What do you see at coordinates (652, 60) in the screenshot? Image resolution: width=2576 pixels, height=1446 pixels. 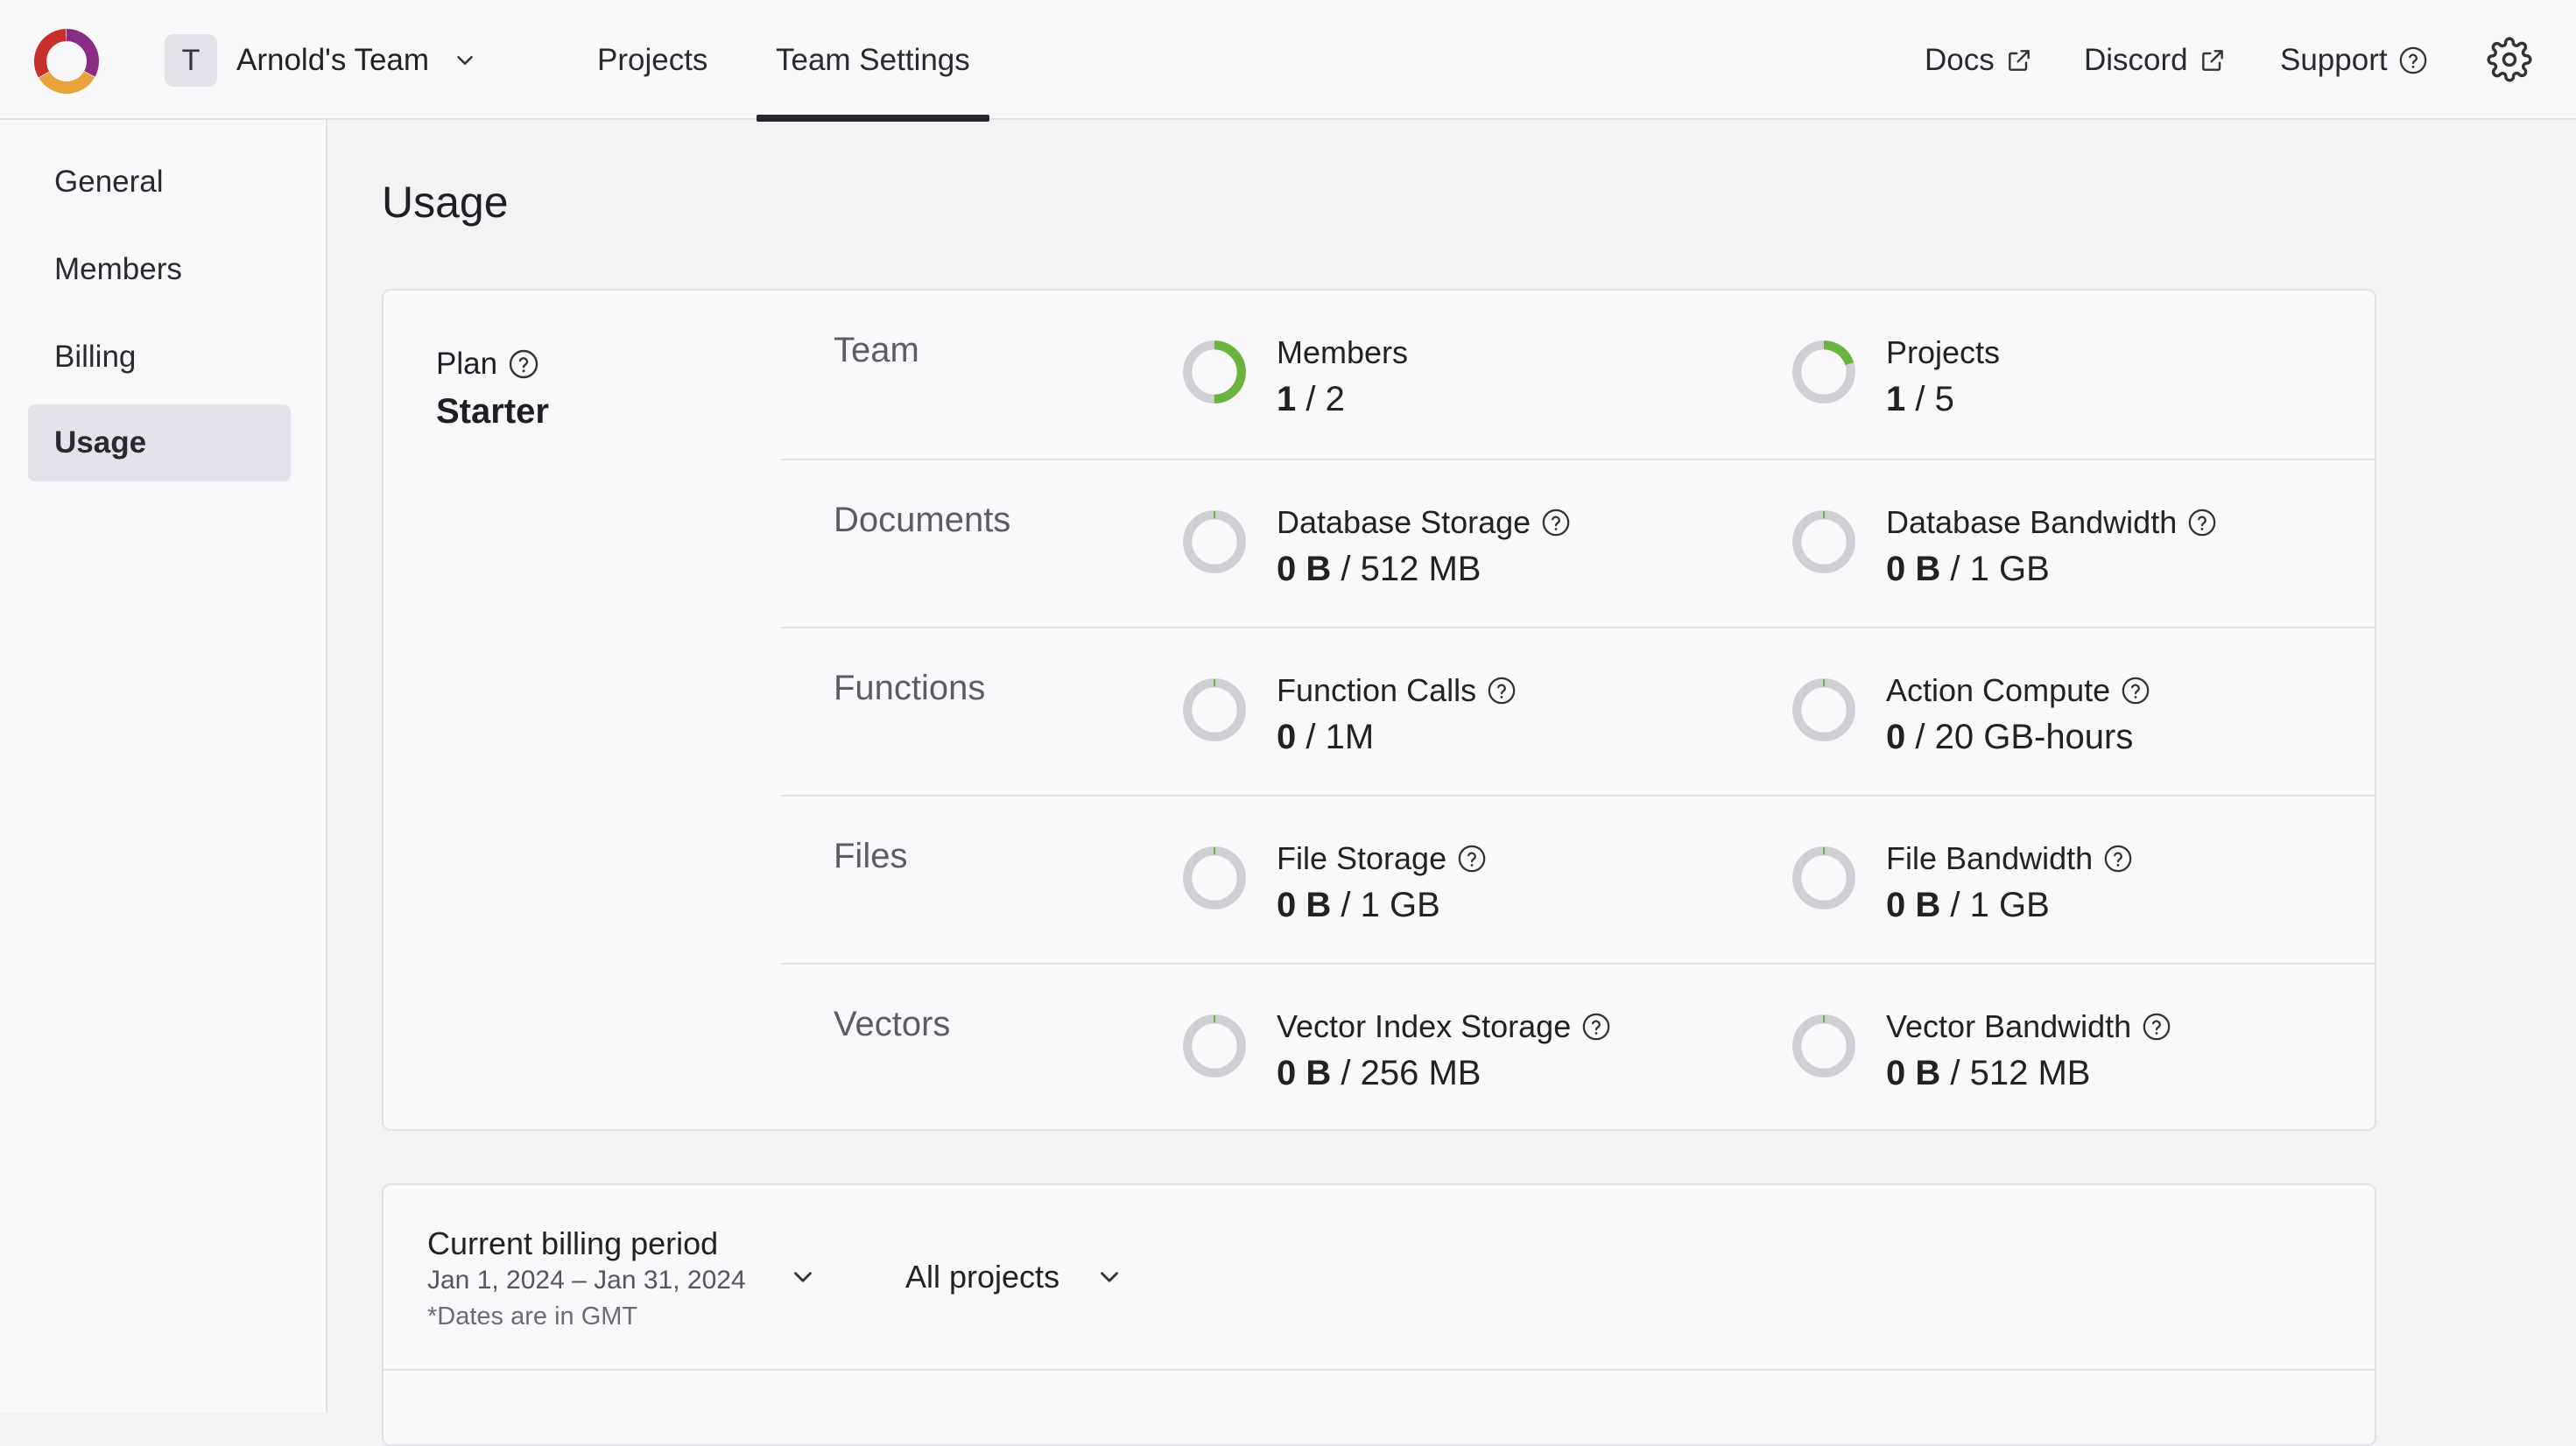 I see `tab-projects: Projects` at bounding box center [652, 60].